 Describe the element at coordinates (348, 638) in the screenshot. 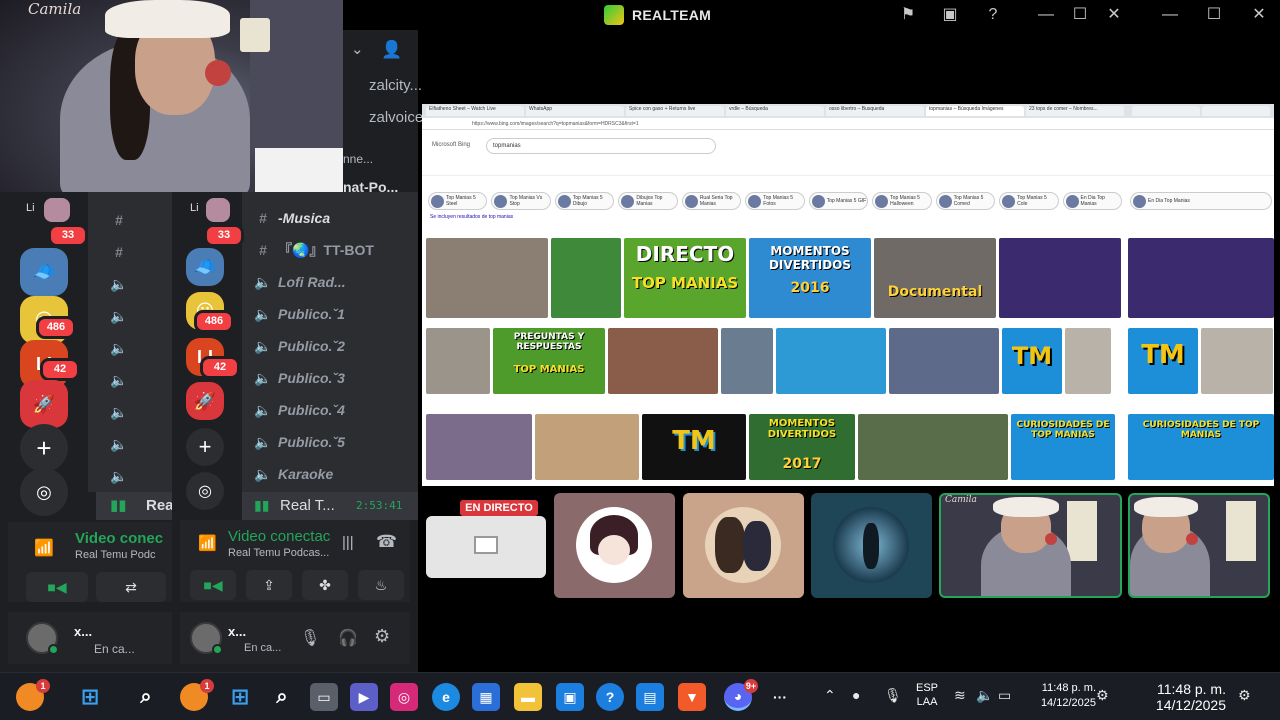

I see `headphones-icon: 🎧` at that location.